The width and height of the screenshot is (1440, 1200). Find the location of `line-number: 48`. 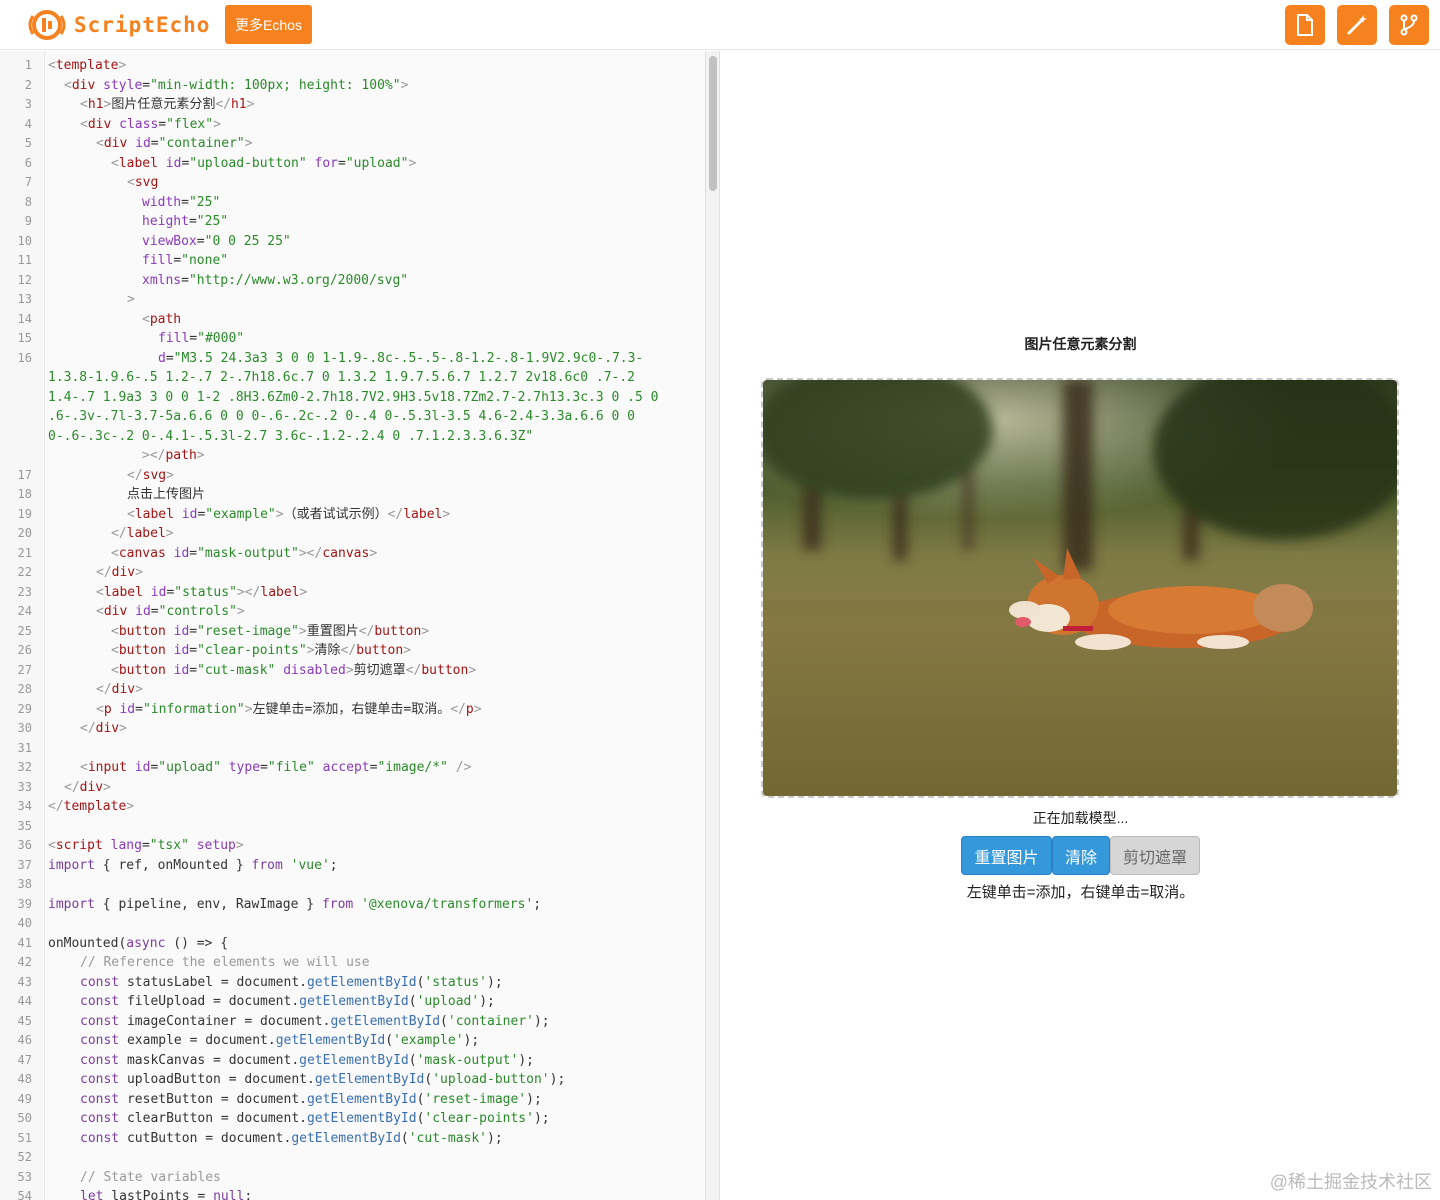

line-number: 48 is located at coordinates (24, 1079).